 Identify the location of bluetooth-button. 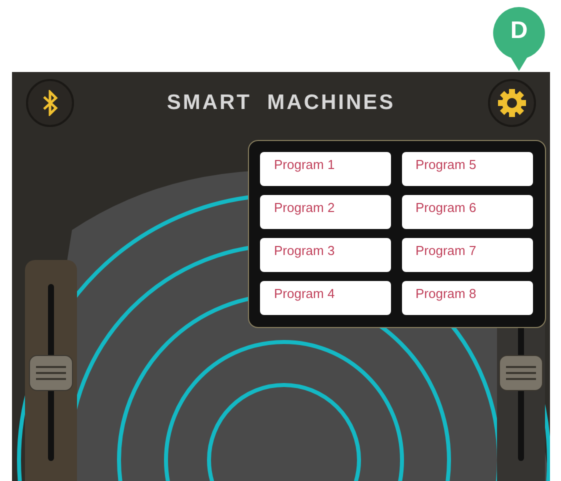
(50, 103).